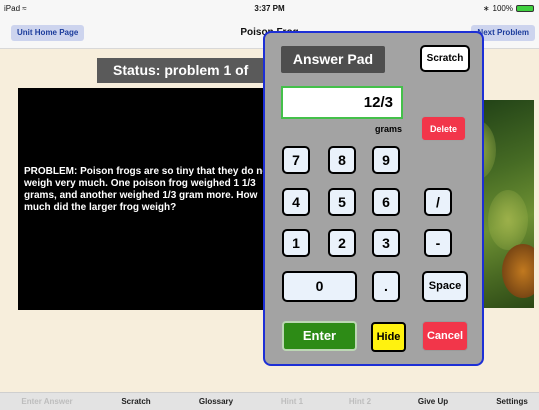 This screenshot has width=539, height=410. I want to click on pad-scratch-button: Scratch, so click(445, 58).